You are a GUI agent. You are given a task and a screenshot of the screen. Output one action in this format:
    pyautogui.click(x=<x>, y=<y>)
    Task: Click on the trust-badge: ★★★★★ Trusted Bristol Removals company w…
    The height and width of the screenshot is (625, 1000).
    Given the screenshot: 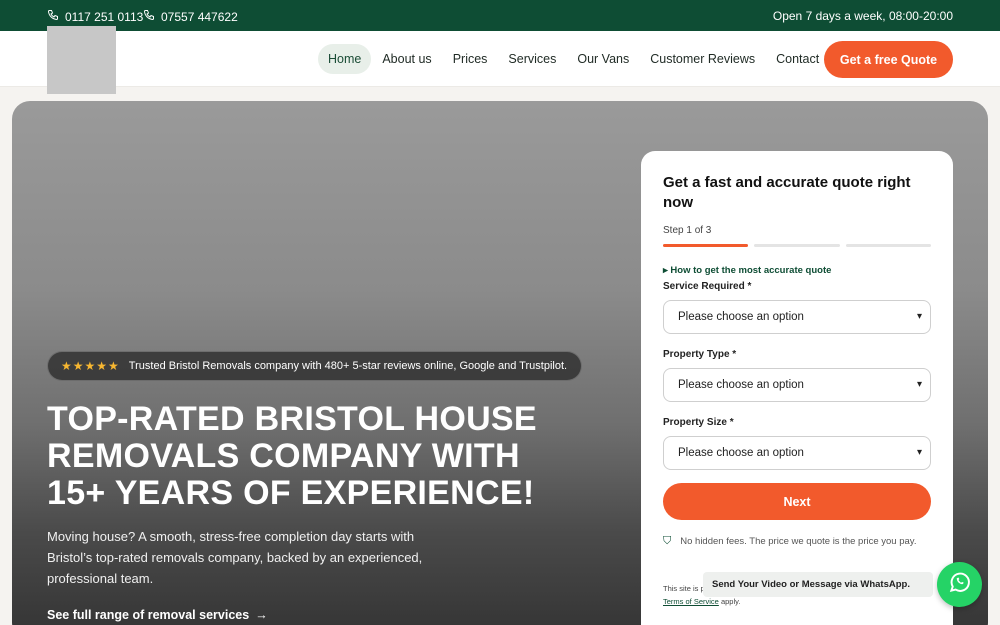 What is the action you would take?
    pyautogui.click(x=314, y=366)
    